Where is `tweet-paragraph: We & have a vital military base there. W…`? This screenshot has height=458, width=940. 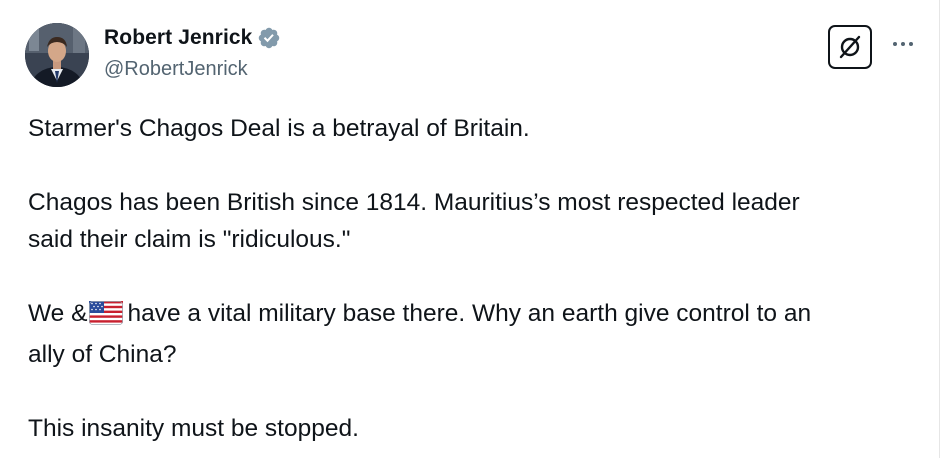
tweet-paragraph: We & have a vital military base there. W… is located at coordinates (473, 315).